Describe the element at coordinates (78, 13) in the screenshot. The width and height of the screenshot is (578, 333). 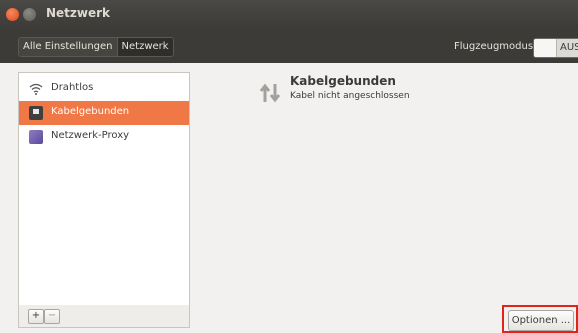
I see `window-title: Netzwerk` at that location.